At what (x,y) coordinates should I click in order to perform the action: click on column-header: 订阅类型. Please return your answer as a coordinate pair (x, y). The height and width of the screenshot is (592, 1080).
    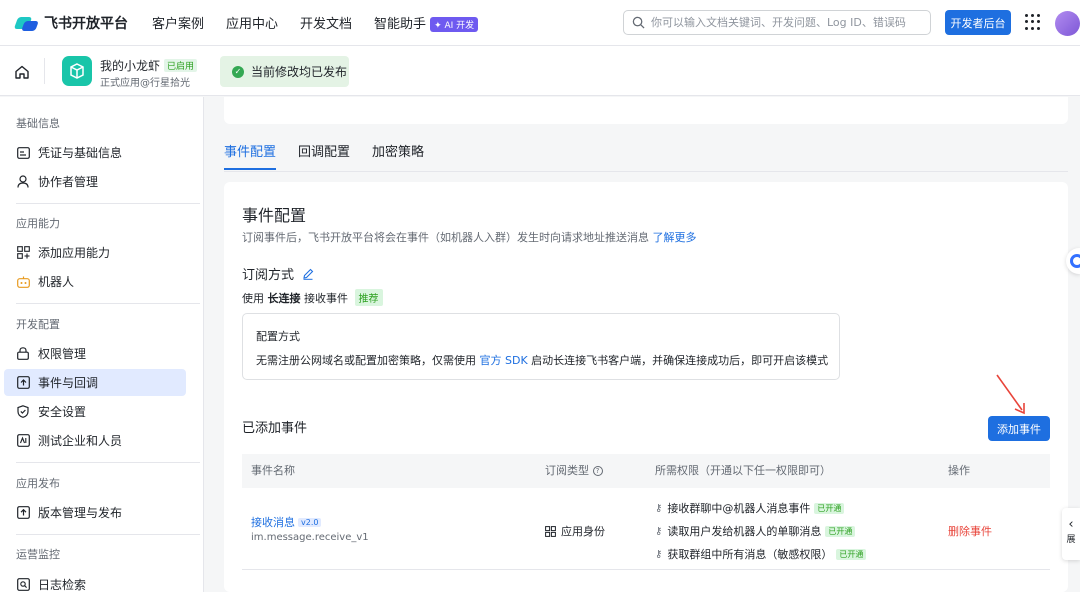
    Looking at the image, I should click on (567, 470).